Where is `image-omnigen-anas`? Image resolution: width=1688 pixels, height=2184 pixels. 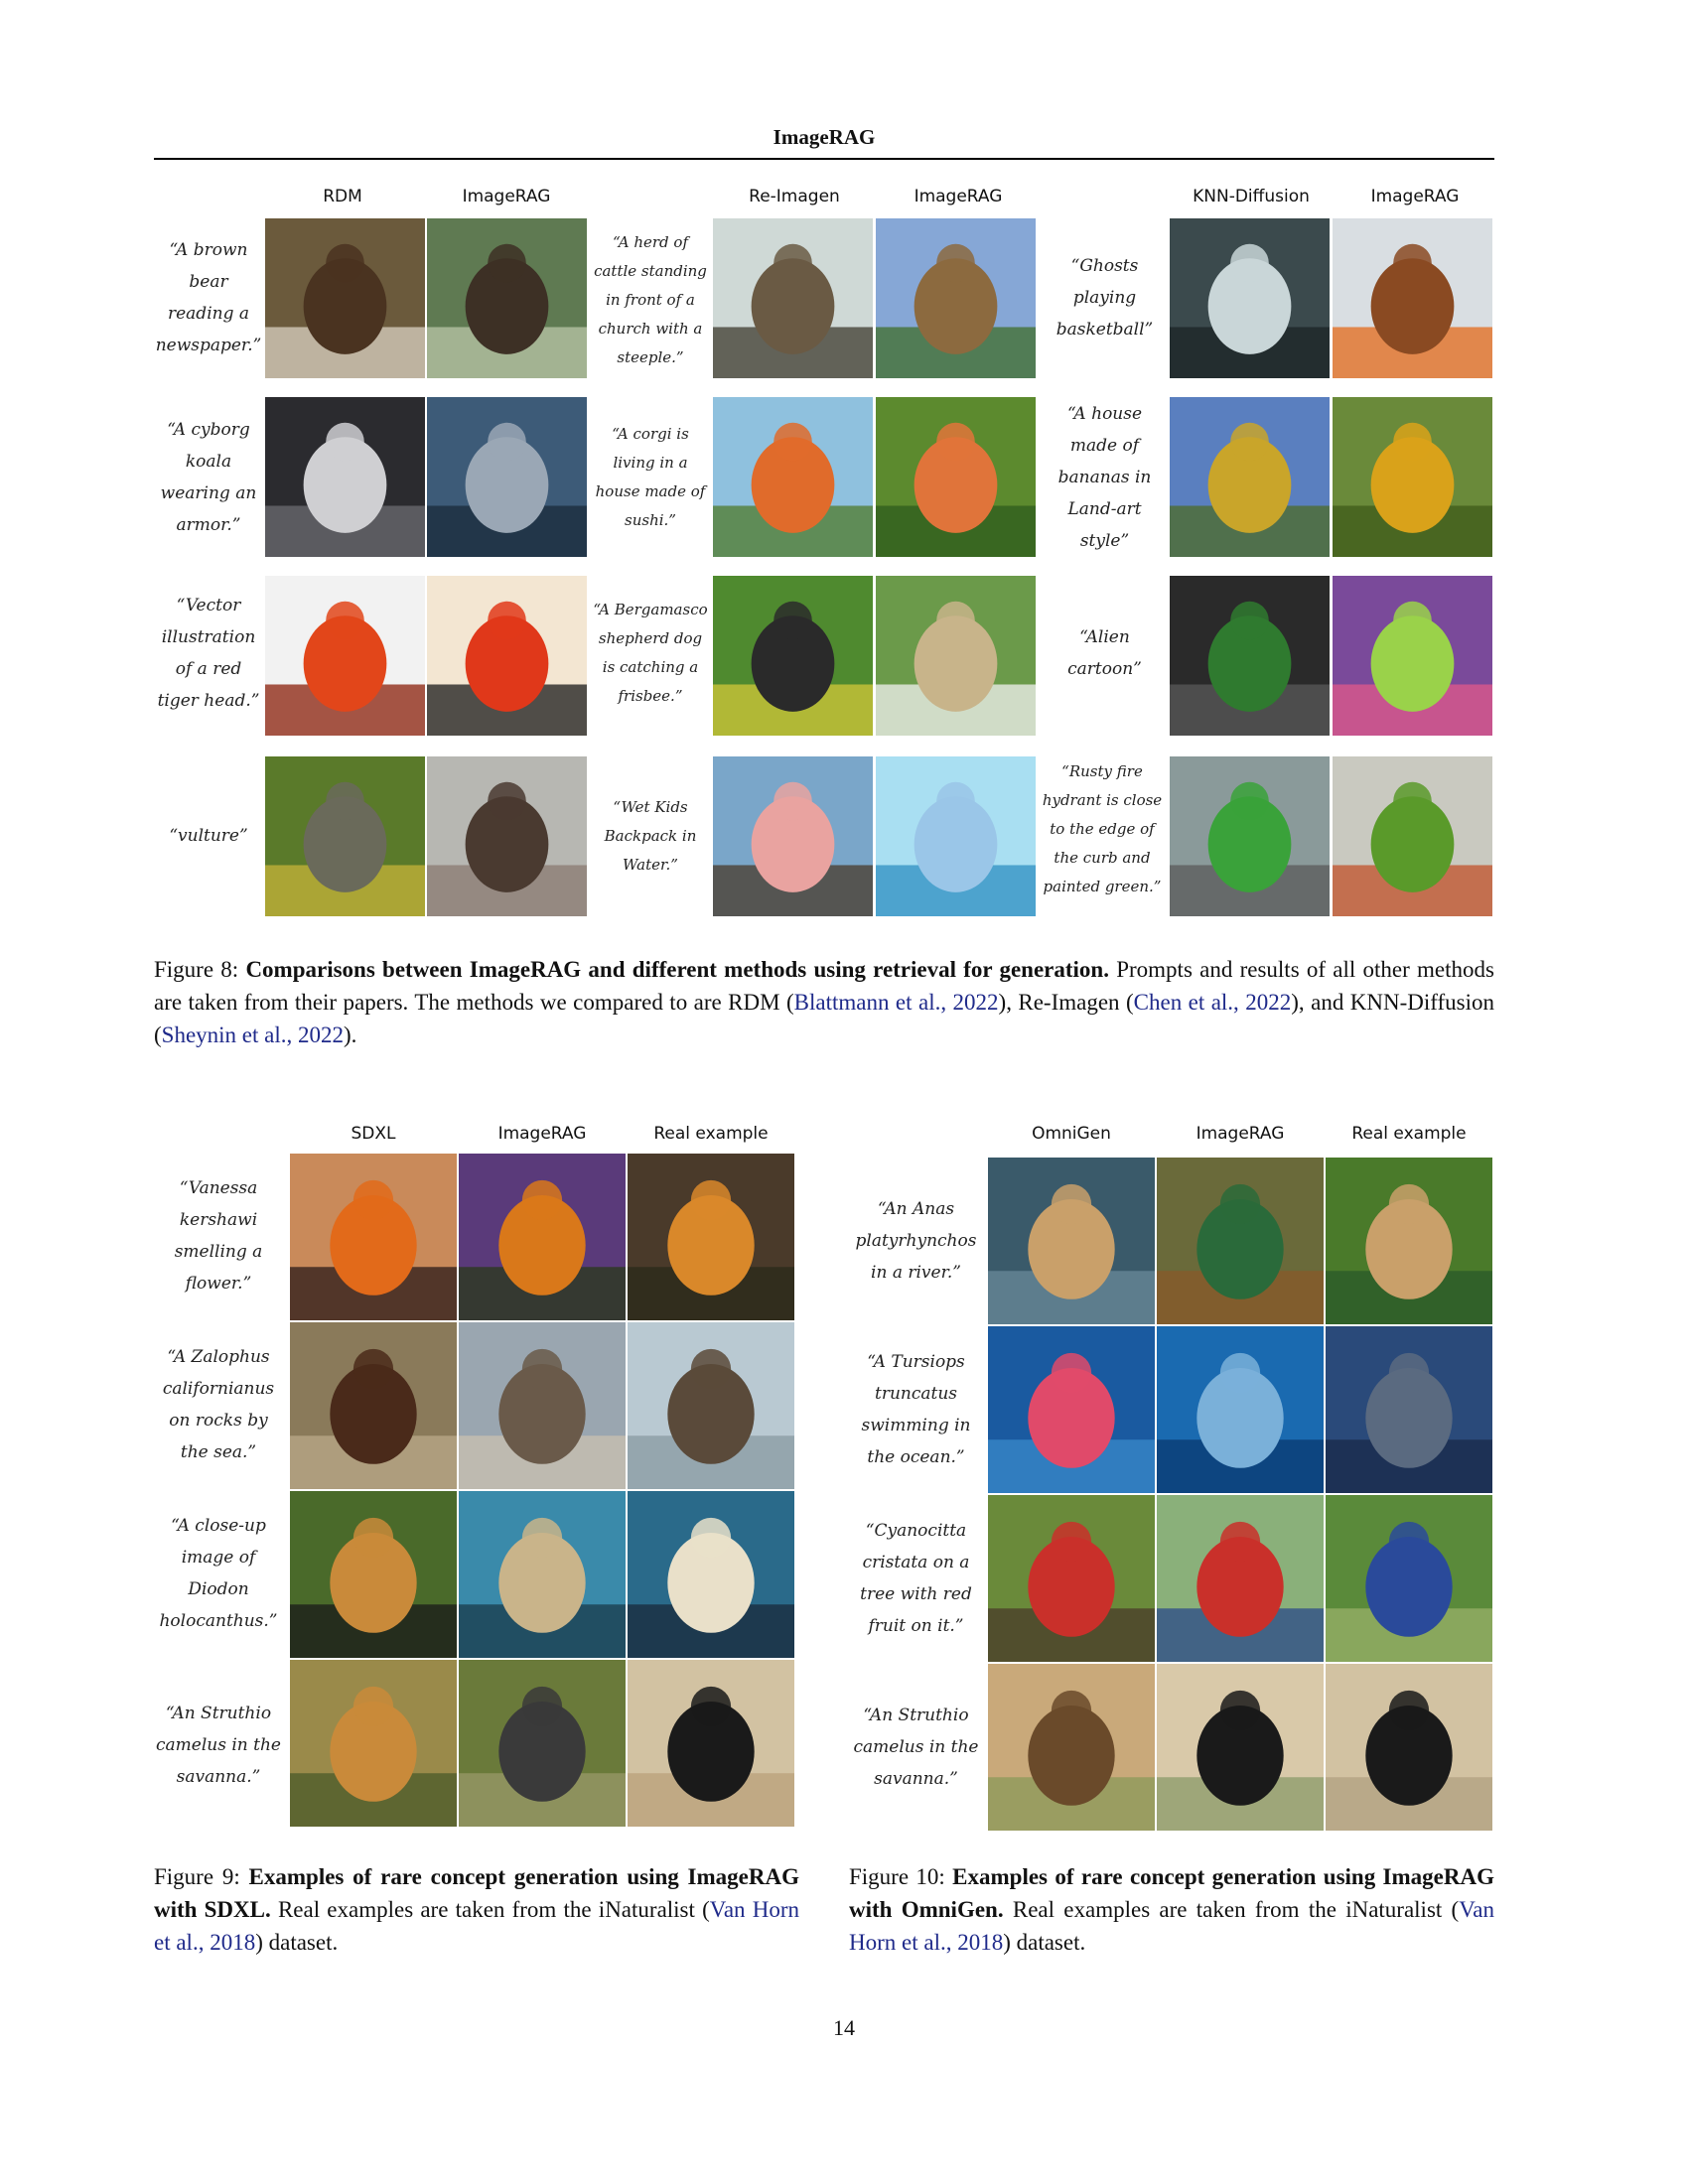 image-omnigen-anas is located at coordinates (1071, 1241).